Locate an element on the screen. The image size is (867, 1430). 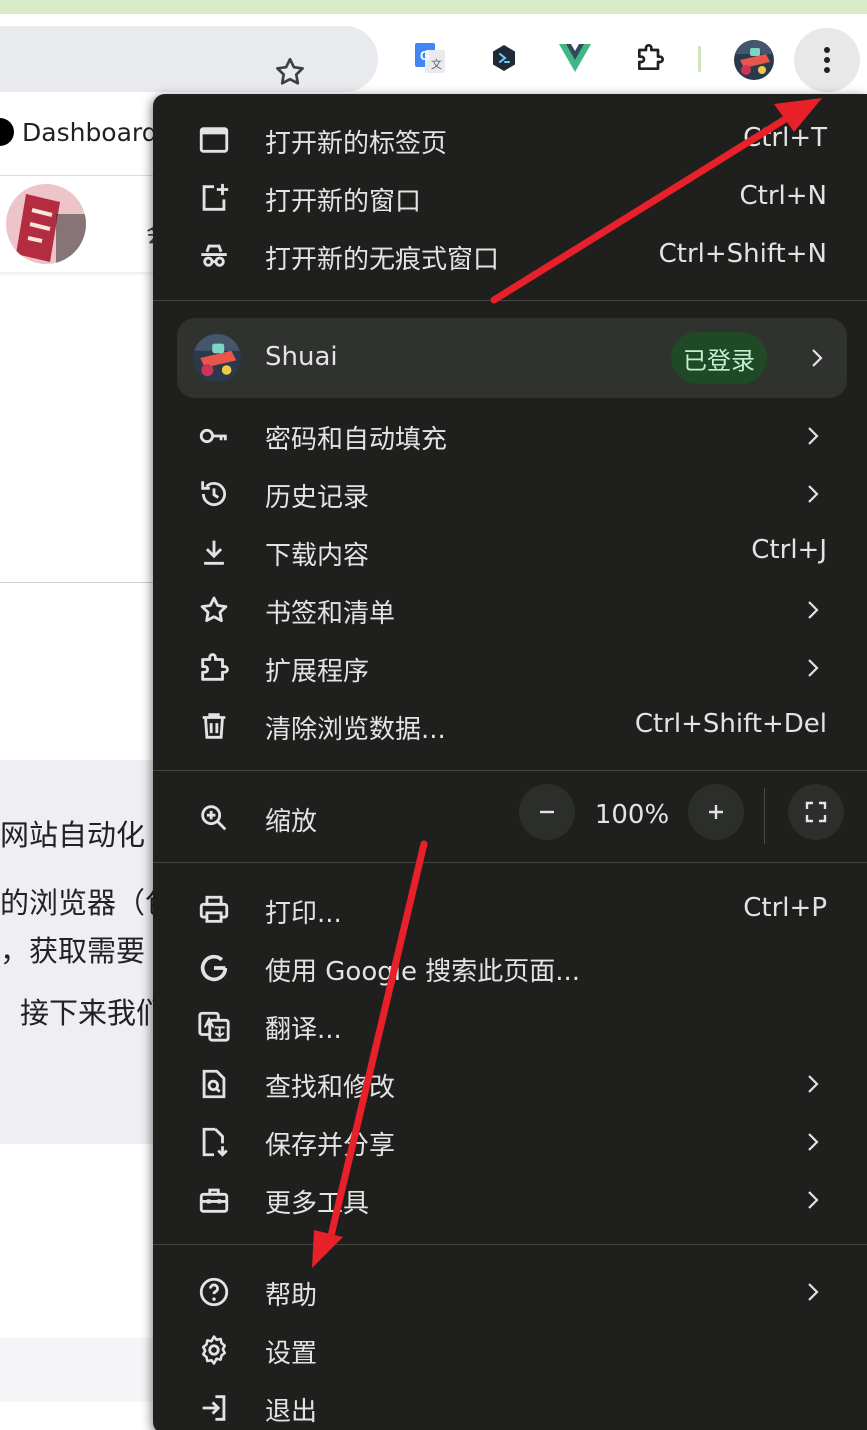
zoom-in-button is located at coordinates (716, 812).